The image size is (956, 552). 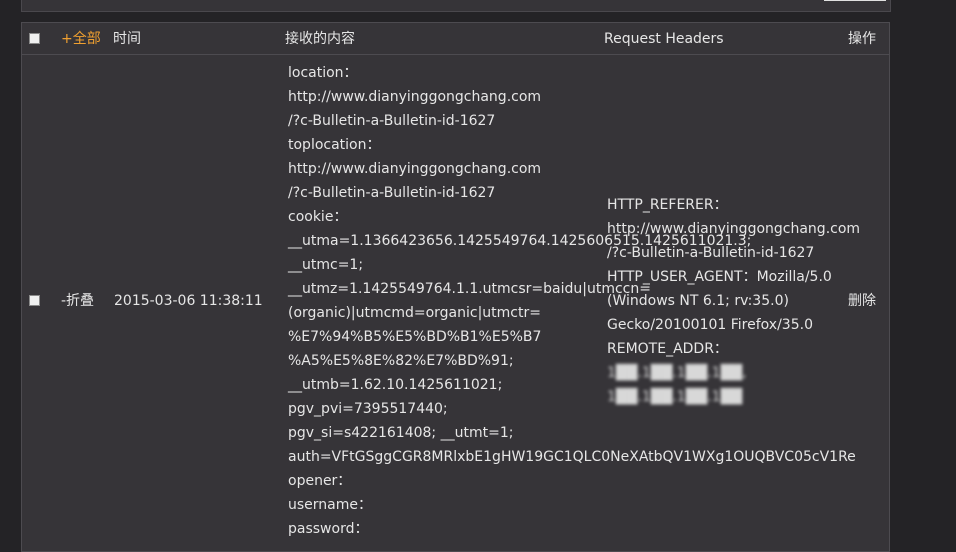 What do you see at coordinates (456, 6) in the screenshot?
I see `filter-panel` at bounding box center [456, 6].